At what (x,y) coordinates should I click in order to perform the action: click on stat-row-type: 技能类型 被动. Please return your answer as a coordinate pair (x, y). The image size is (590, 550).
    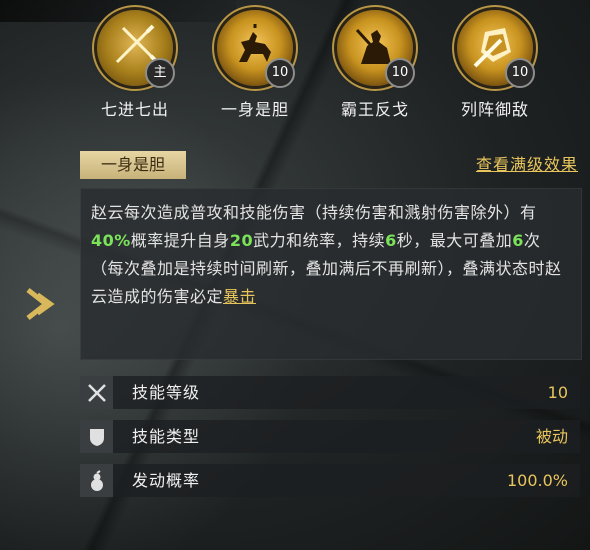
    Looking at the image, I should click on (330, 436).